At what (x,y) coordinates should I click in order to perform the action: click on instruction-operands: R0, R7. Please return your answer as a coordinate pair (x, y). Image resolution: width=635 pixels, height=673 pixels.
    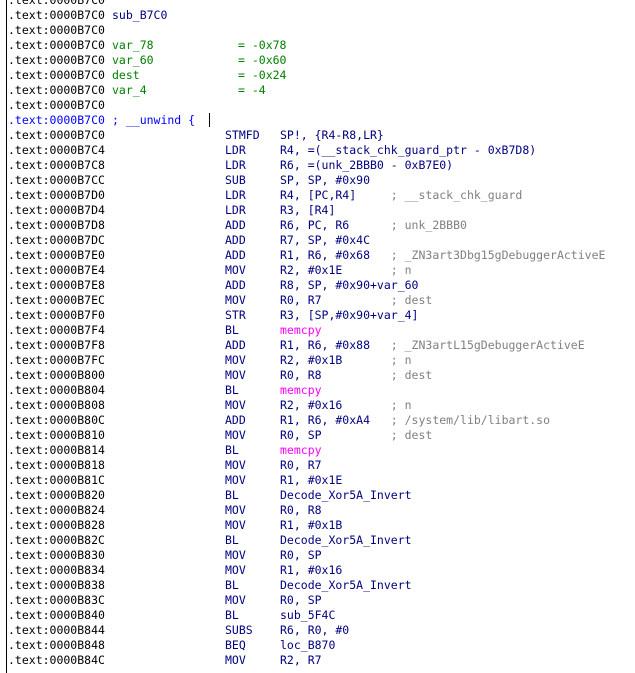
    Looking at the image, I should click on (301, 465).